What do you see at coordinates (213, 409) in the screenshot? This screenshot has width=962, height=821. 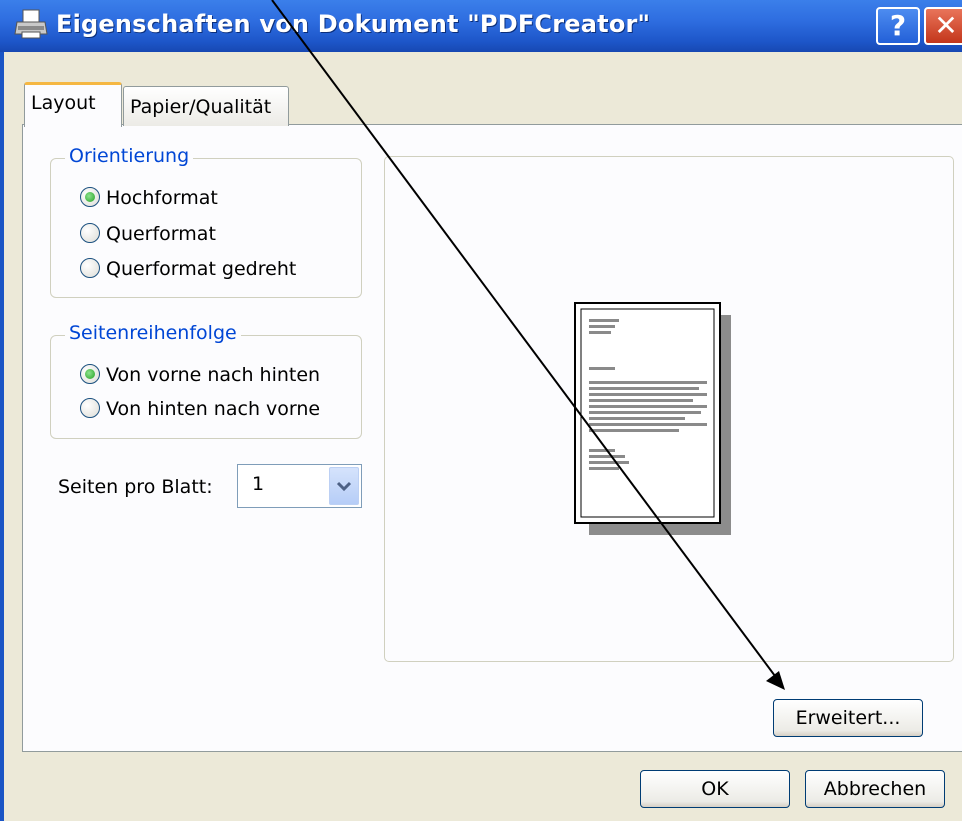 I see `radio-label: Von hinten nach vorne` at bounding box center [213, 409].